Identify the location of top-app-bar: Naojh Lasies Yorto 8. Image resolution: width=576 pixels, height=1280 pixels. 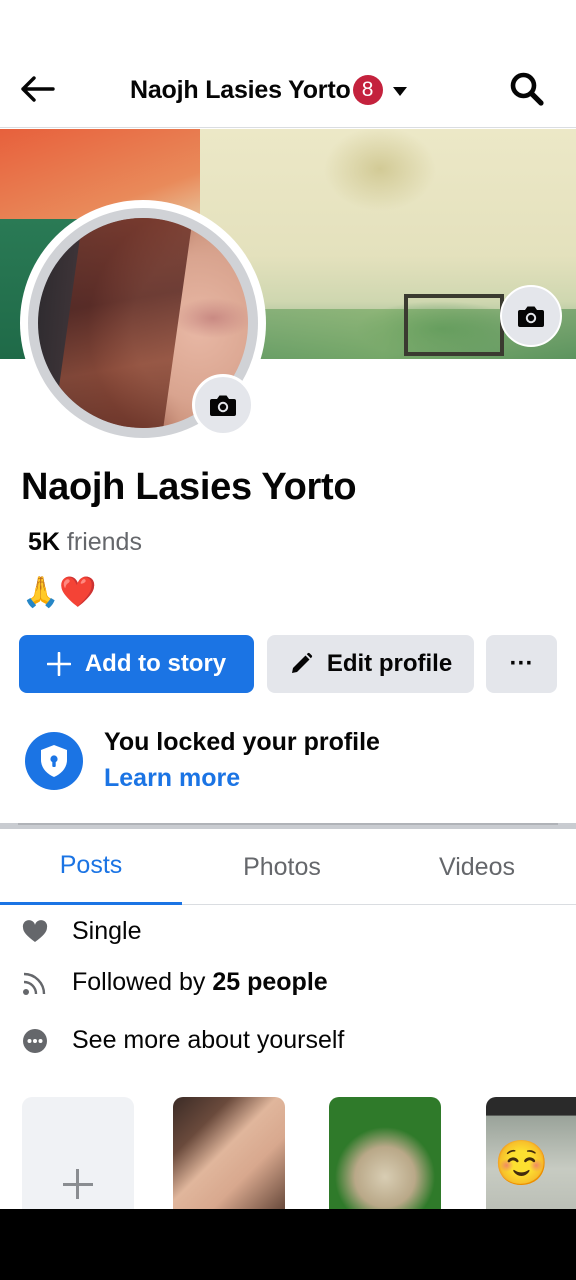
(288, 89).